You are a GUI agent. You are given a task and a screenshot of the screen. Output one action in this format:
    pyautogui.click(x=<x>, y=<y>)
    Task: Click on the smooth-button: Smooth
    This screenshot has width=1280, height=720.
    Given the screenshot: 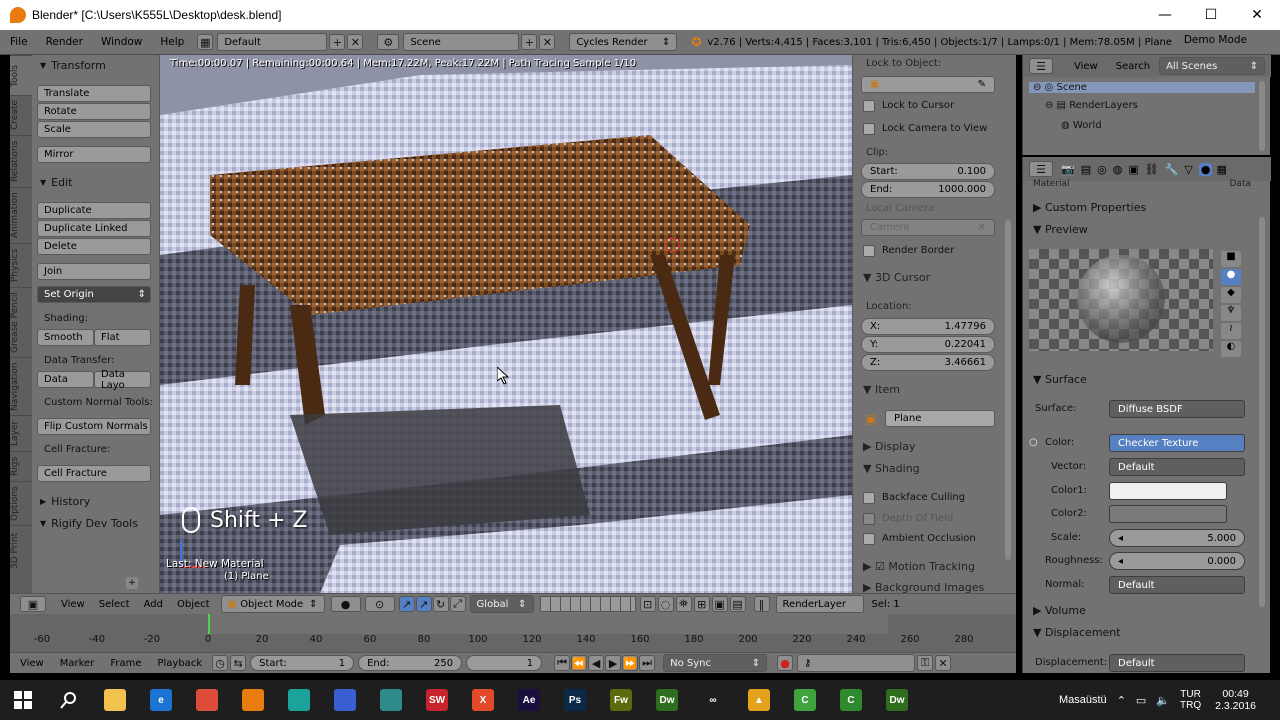 What is the action you would take?
    pyautogui.click(x=65, y=337)
    